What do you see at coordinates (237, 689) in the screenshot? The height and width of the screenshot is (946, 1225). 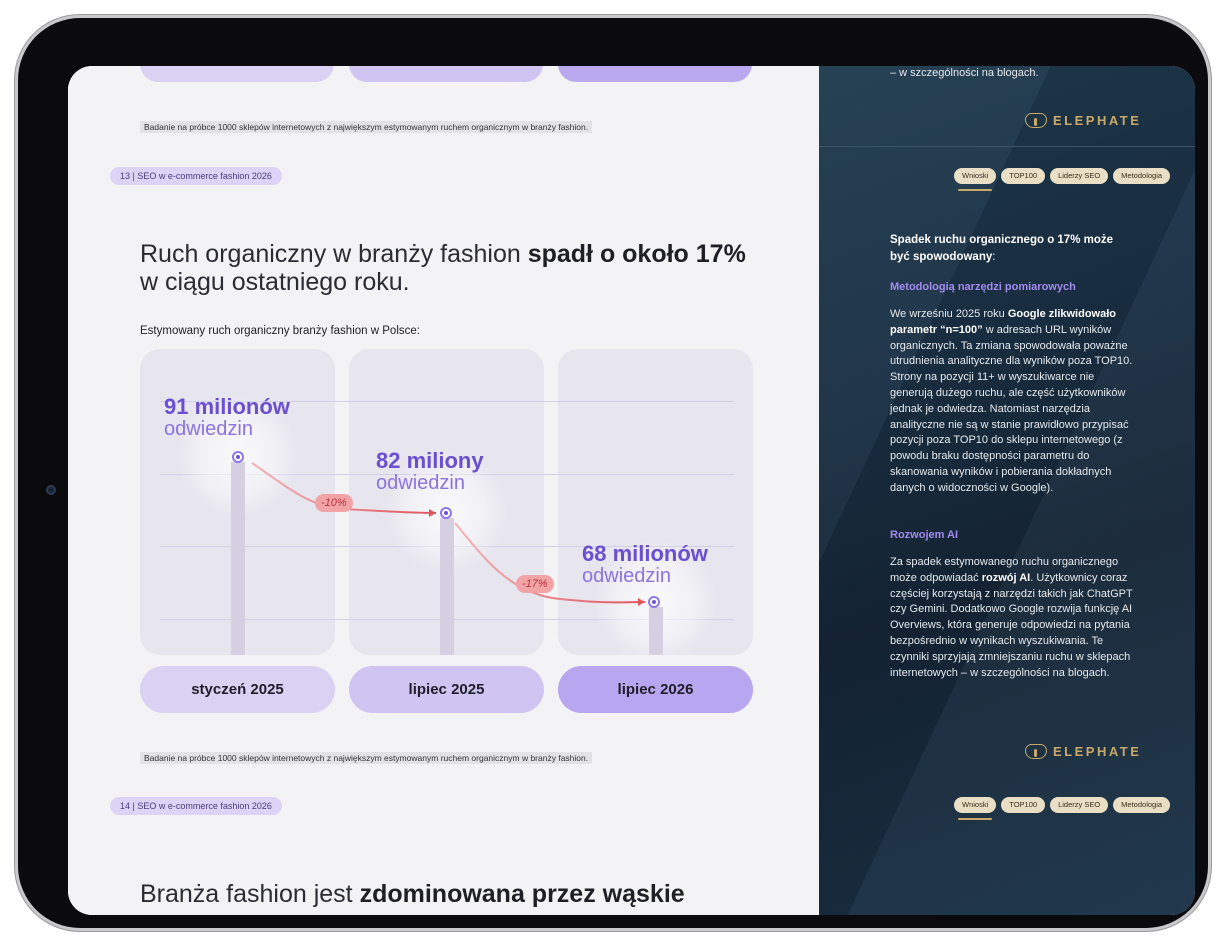 I see `period-label-1: styczeń 2025` at bounding box center [237, 689].